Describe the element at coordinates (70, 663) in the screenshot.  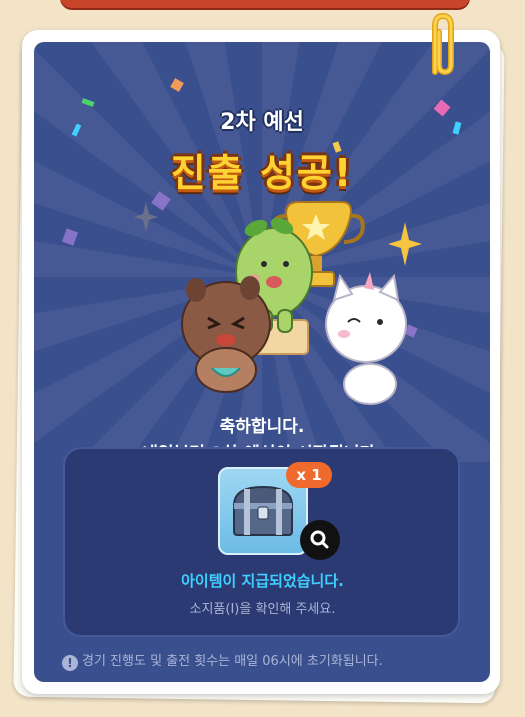
I see `info-icon: !` at that location.